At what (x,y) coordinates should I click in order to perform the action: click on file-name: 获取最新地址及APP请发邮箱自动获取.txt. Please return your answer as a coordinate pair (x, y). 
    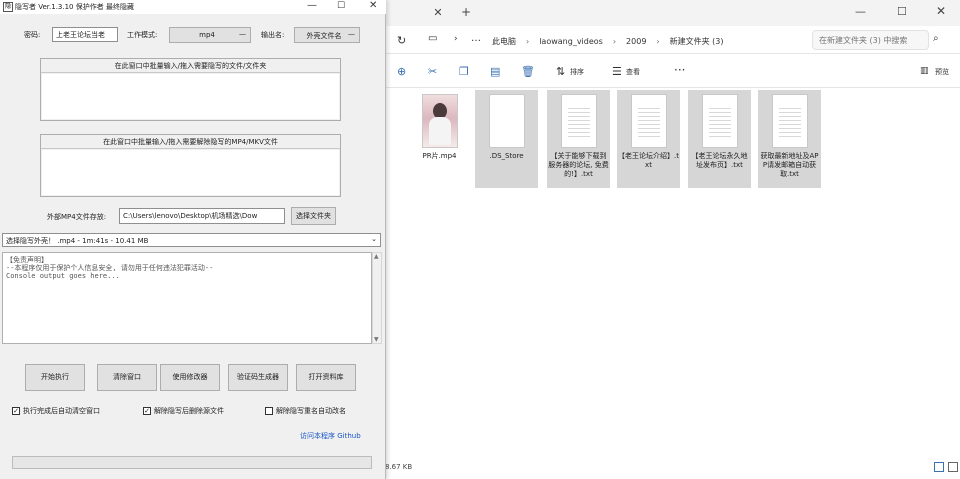
    Looking at the image, I should click on (789, 165).